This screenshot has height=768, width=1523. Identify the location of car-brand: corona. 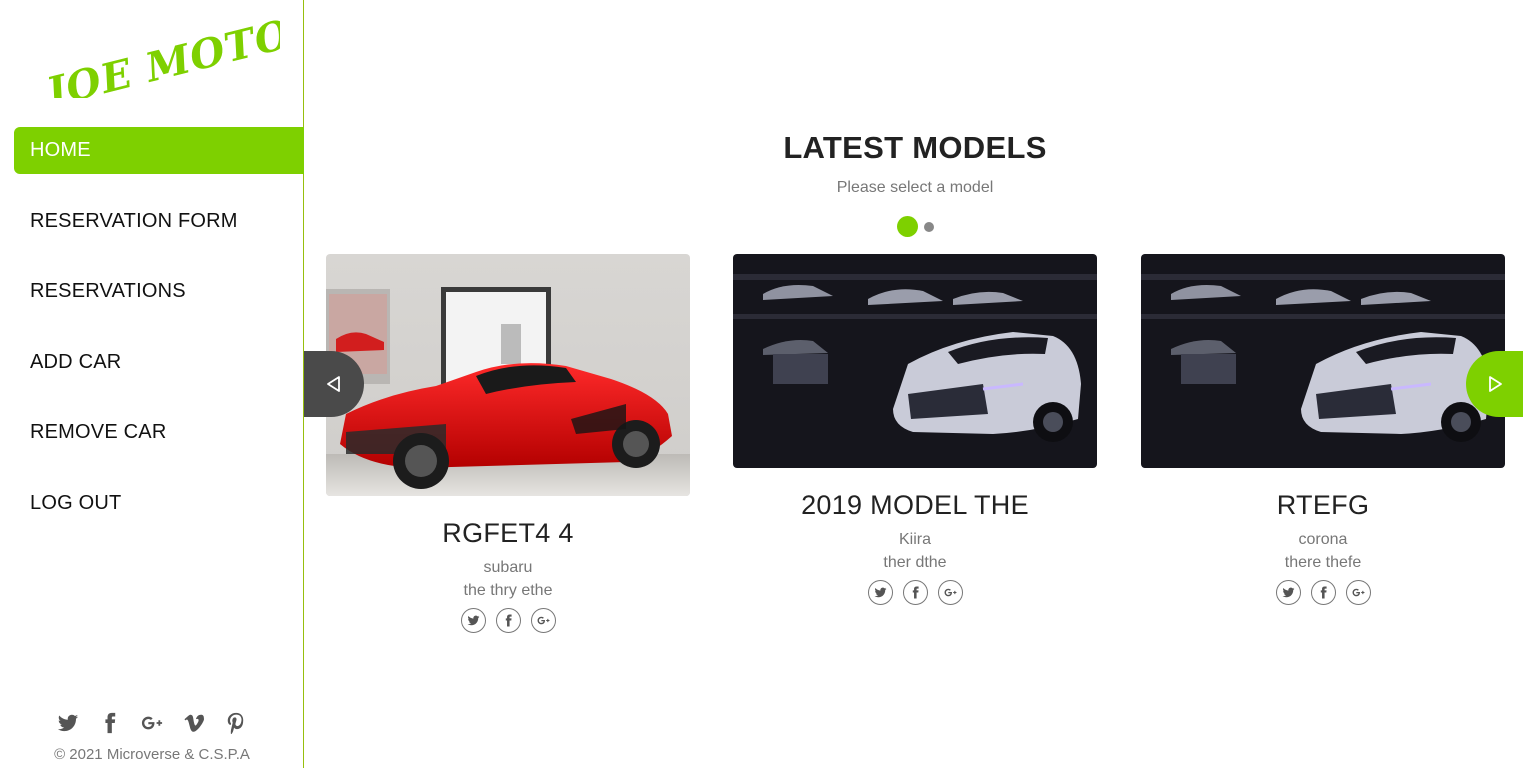
(1323, 539).